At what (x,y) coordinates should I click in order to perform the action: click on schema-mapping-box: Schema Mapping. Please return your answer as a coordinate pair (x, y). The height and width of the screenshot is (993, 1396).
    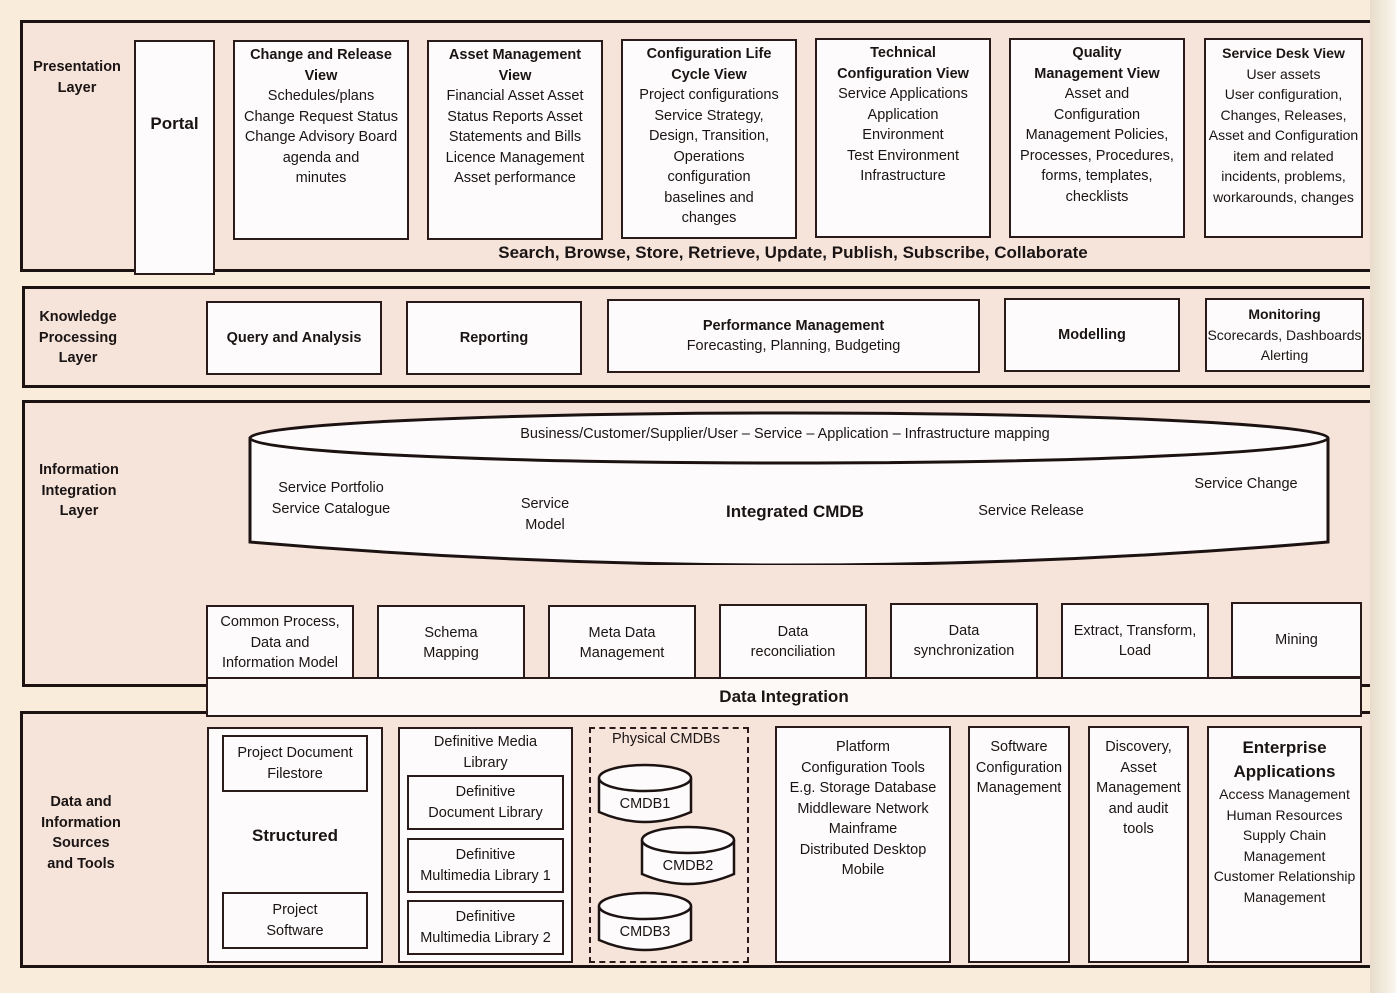
    Looking at the image, I should click on (451, 643).